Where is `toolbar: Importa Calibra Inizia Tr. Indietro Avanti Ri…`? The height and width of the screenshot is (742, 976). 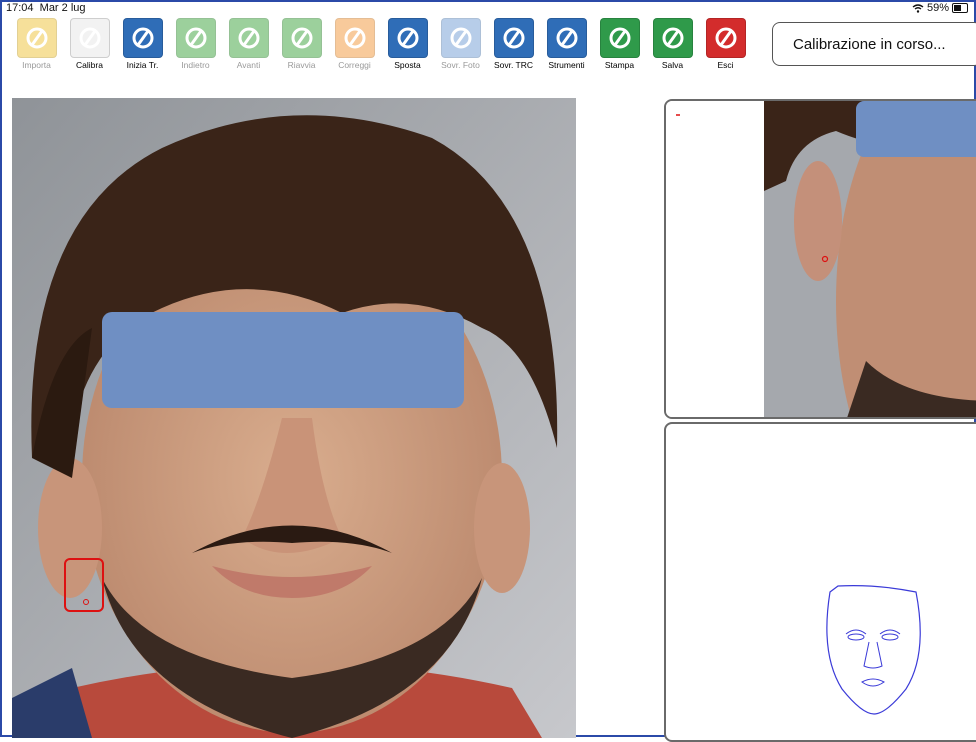 toolbar: Importa Calibra Inizia Tr. Indietro Avanti Ri… is located at coordinates (381, 56).